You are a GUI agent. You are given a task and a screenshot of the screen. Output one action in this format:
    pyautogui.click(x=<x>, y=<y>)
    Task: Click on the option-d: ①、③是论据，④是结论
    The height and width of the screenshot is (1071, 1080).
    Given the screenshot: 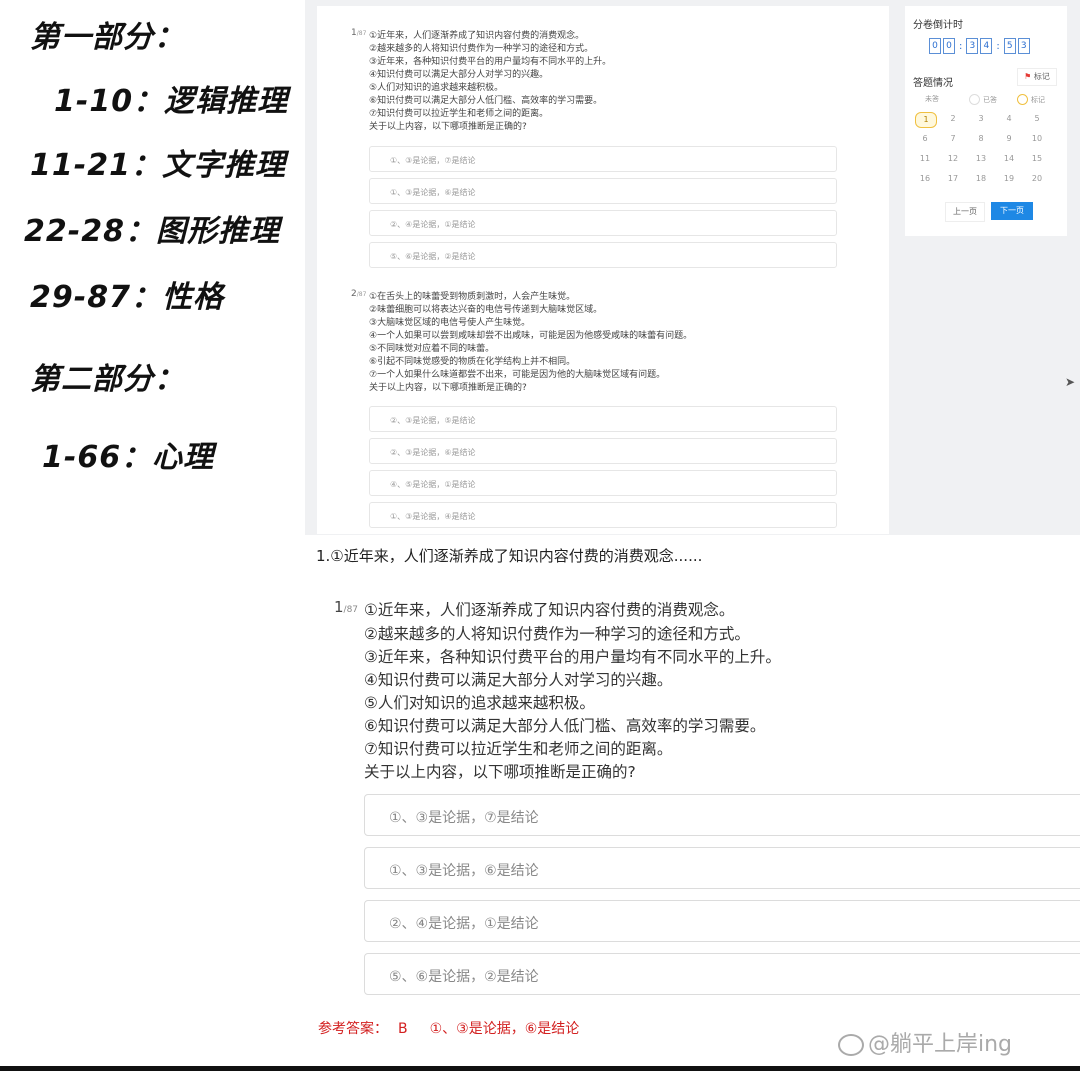 What is the action you would take?
    pyautogui.click(x=603, y=515)
    